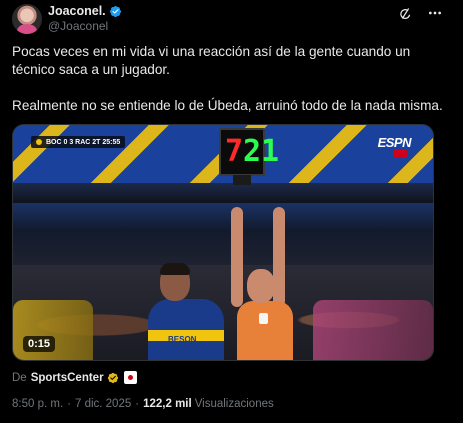  What do you see at coordinates (83, 142) in the screenshot?
I see `scorebug-text: BOC 0 3 RAC 2T 25:55` at bounding box center [83, 142].